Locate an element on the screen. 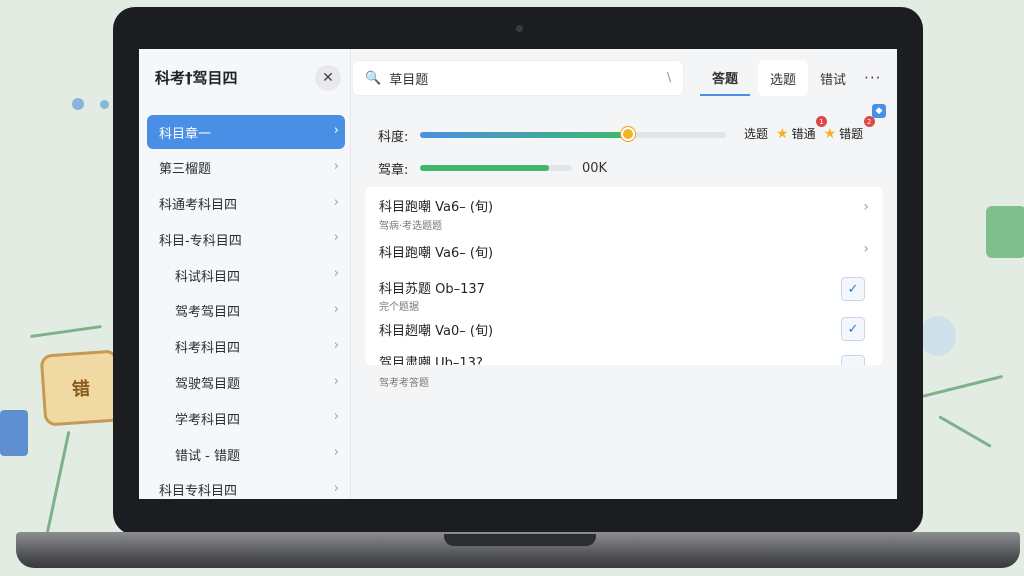  progress-value: 00K is located at coordinates (595, 168).